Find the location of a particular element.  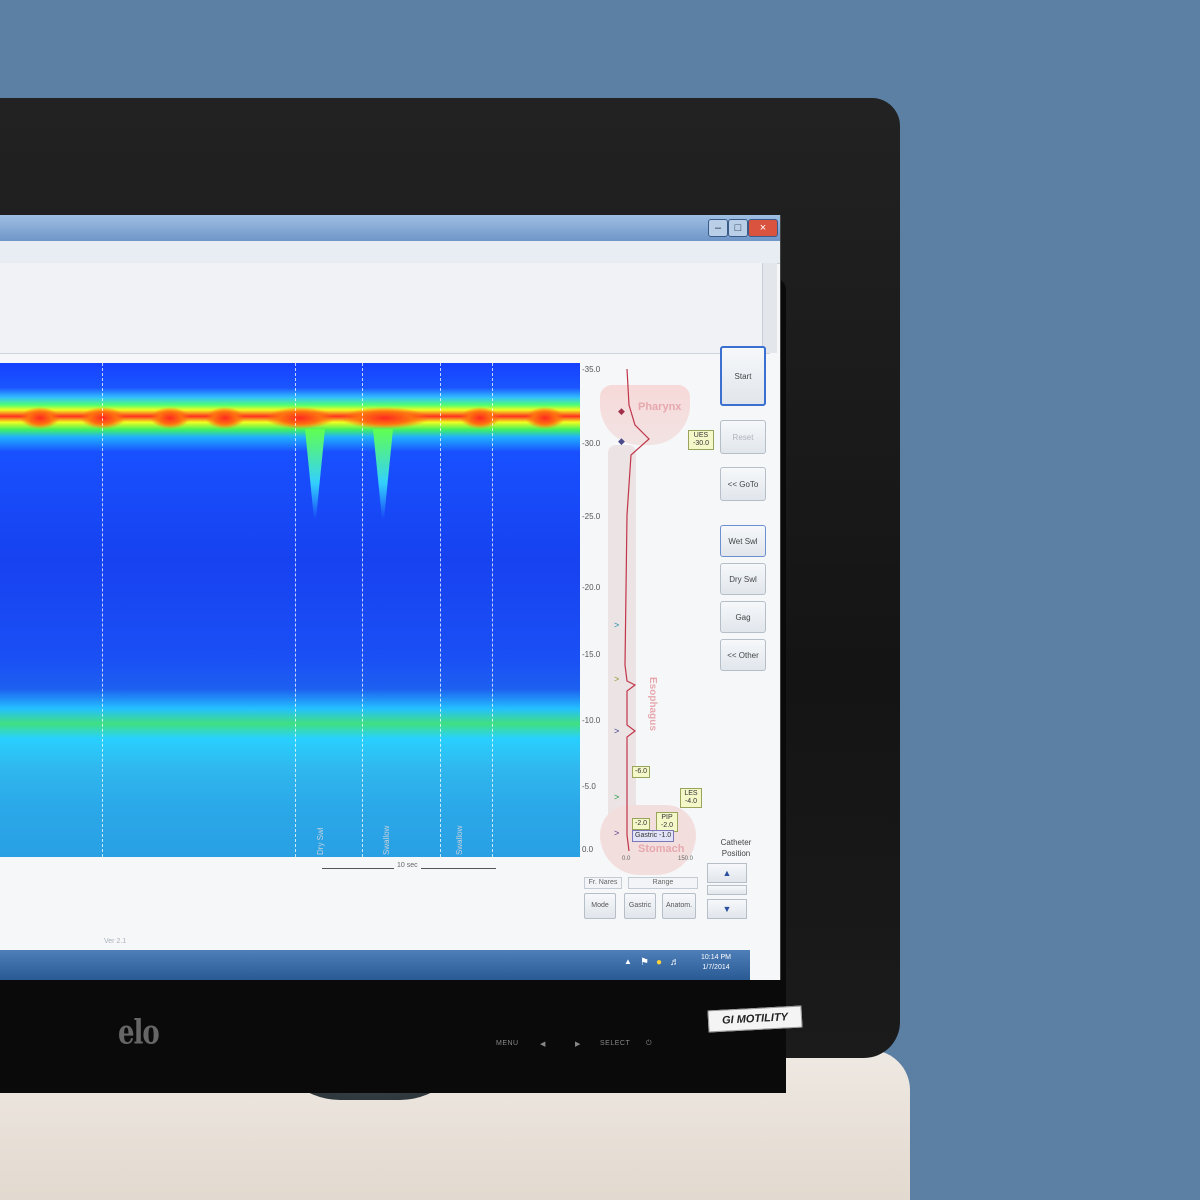

axis-tick: -25.0 is located at coordinates (591, 516).